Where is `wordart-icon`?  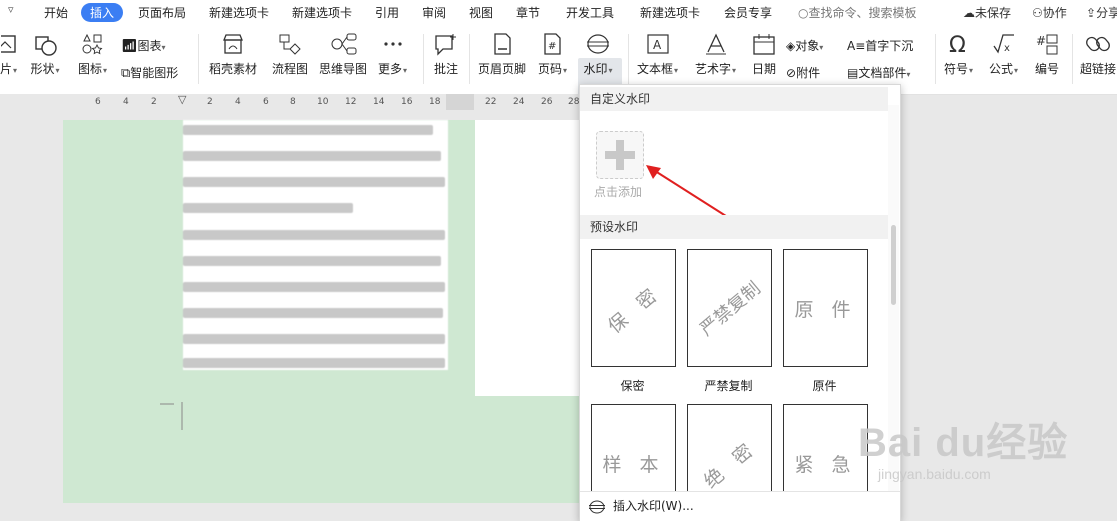
wordart-icon is located at coordinates (715, 44).